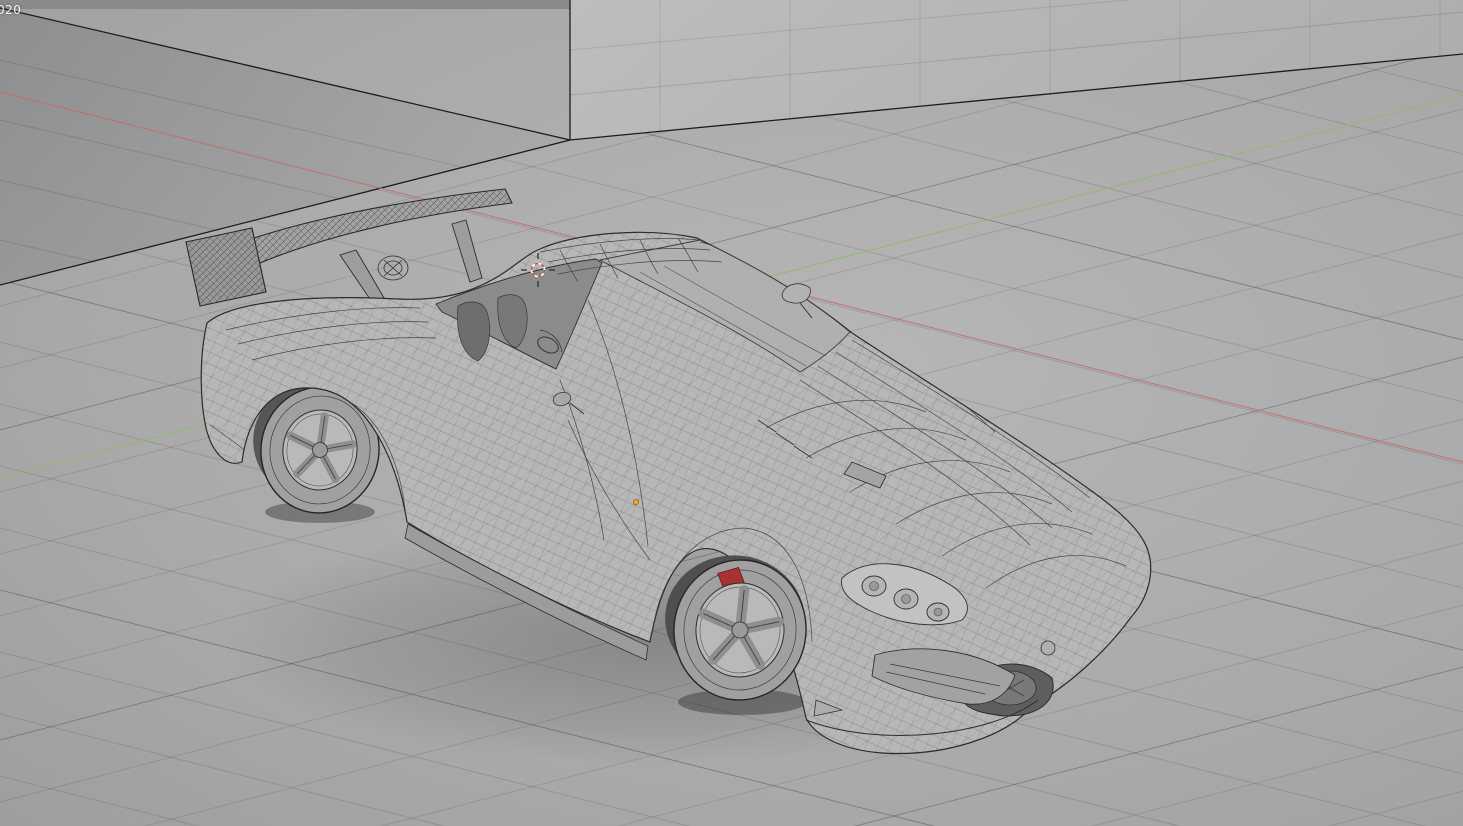  Describe the element at coordinates (636, 502) in the screenshot. I see `object-origin` at that location.